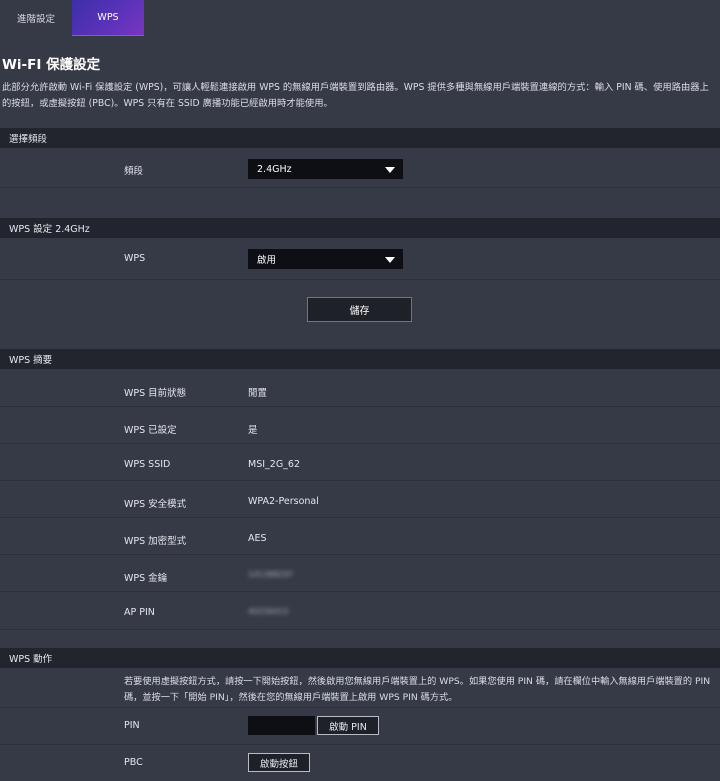  I want to click on summary-value: WPA2-Personal, so click(283, 501).